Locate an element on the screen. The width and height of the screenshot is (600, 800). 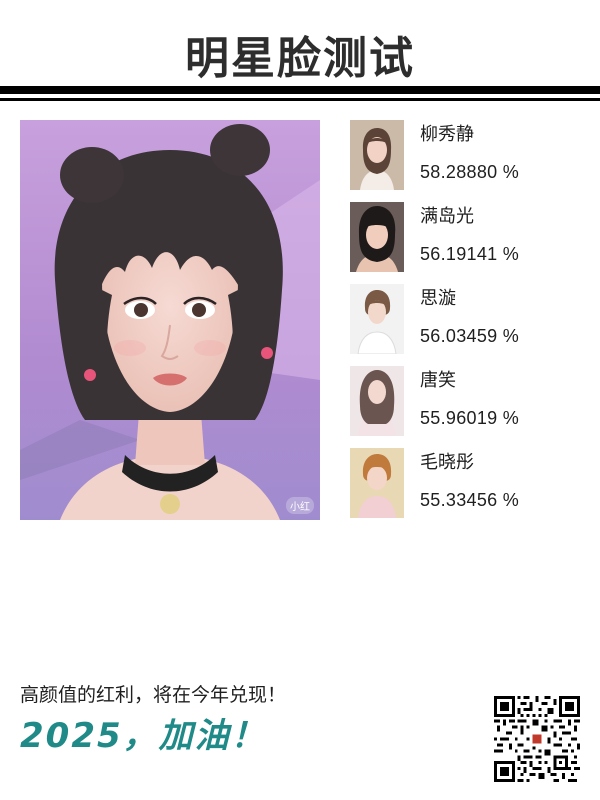
slogan-text: 2025，加油！ is located at coordinates (143, 736).